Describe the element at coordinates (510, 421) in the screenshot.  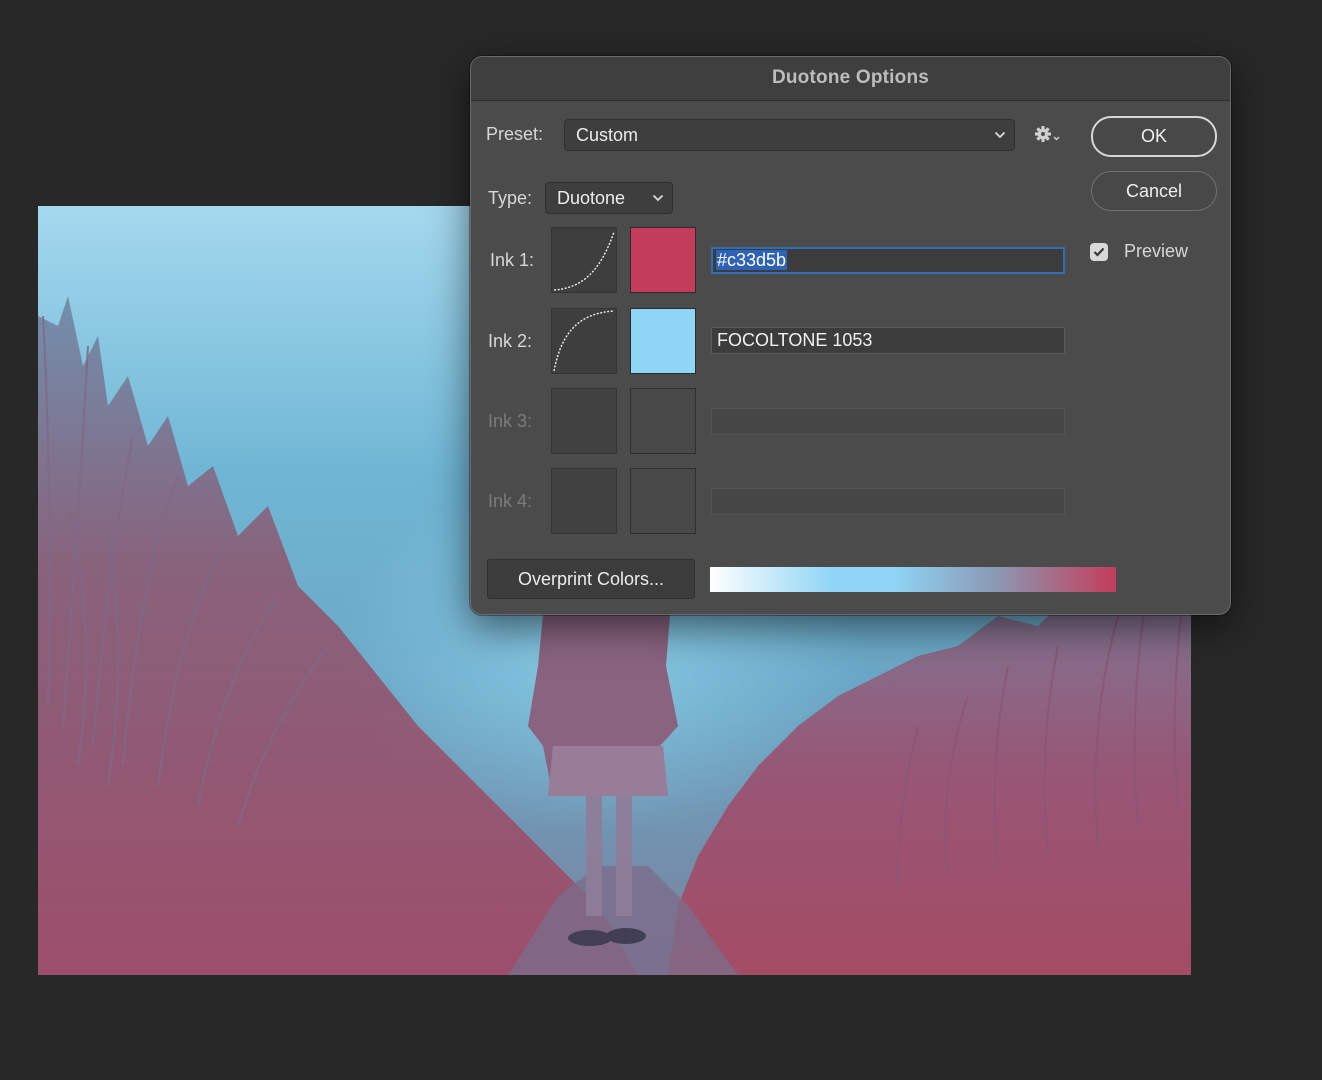
I see `ink-3-label: Ink 3:` at that location.